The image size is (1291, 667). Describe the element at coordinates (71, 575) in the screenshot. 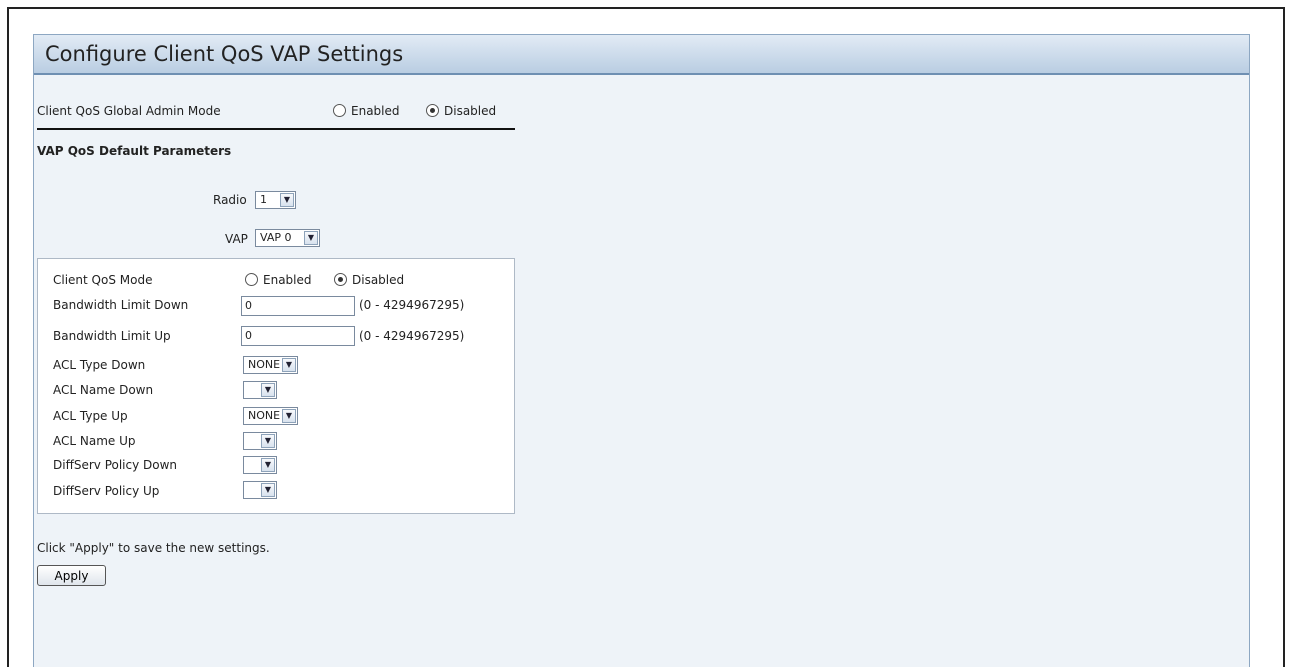

I see `apply-button: Apply` at that location.